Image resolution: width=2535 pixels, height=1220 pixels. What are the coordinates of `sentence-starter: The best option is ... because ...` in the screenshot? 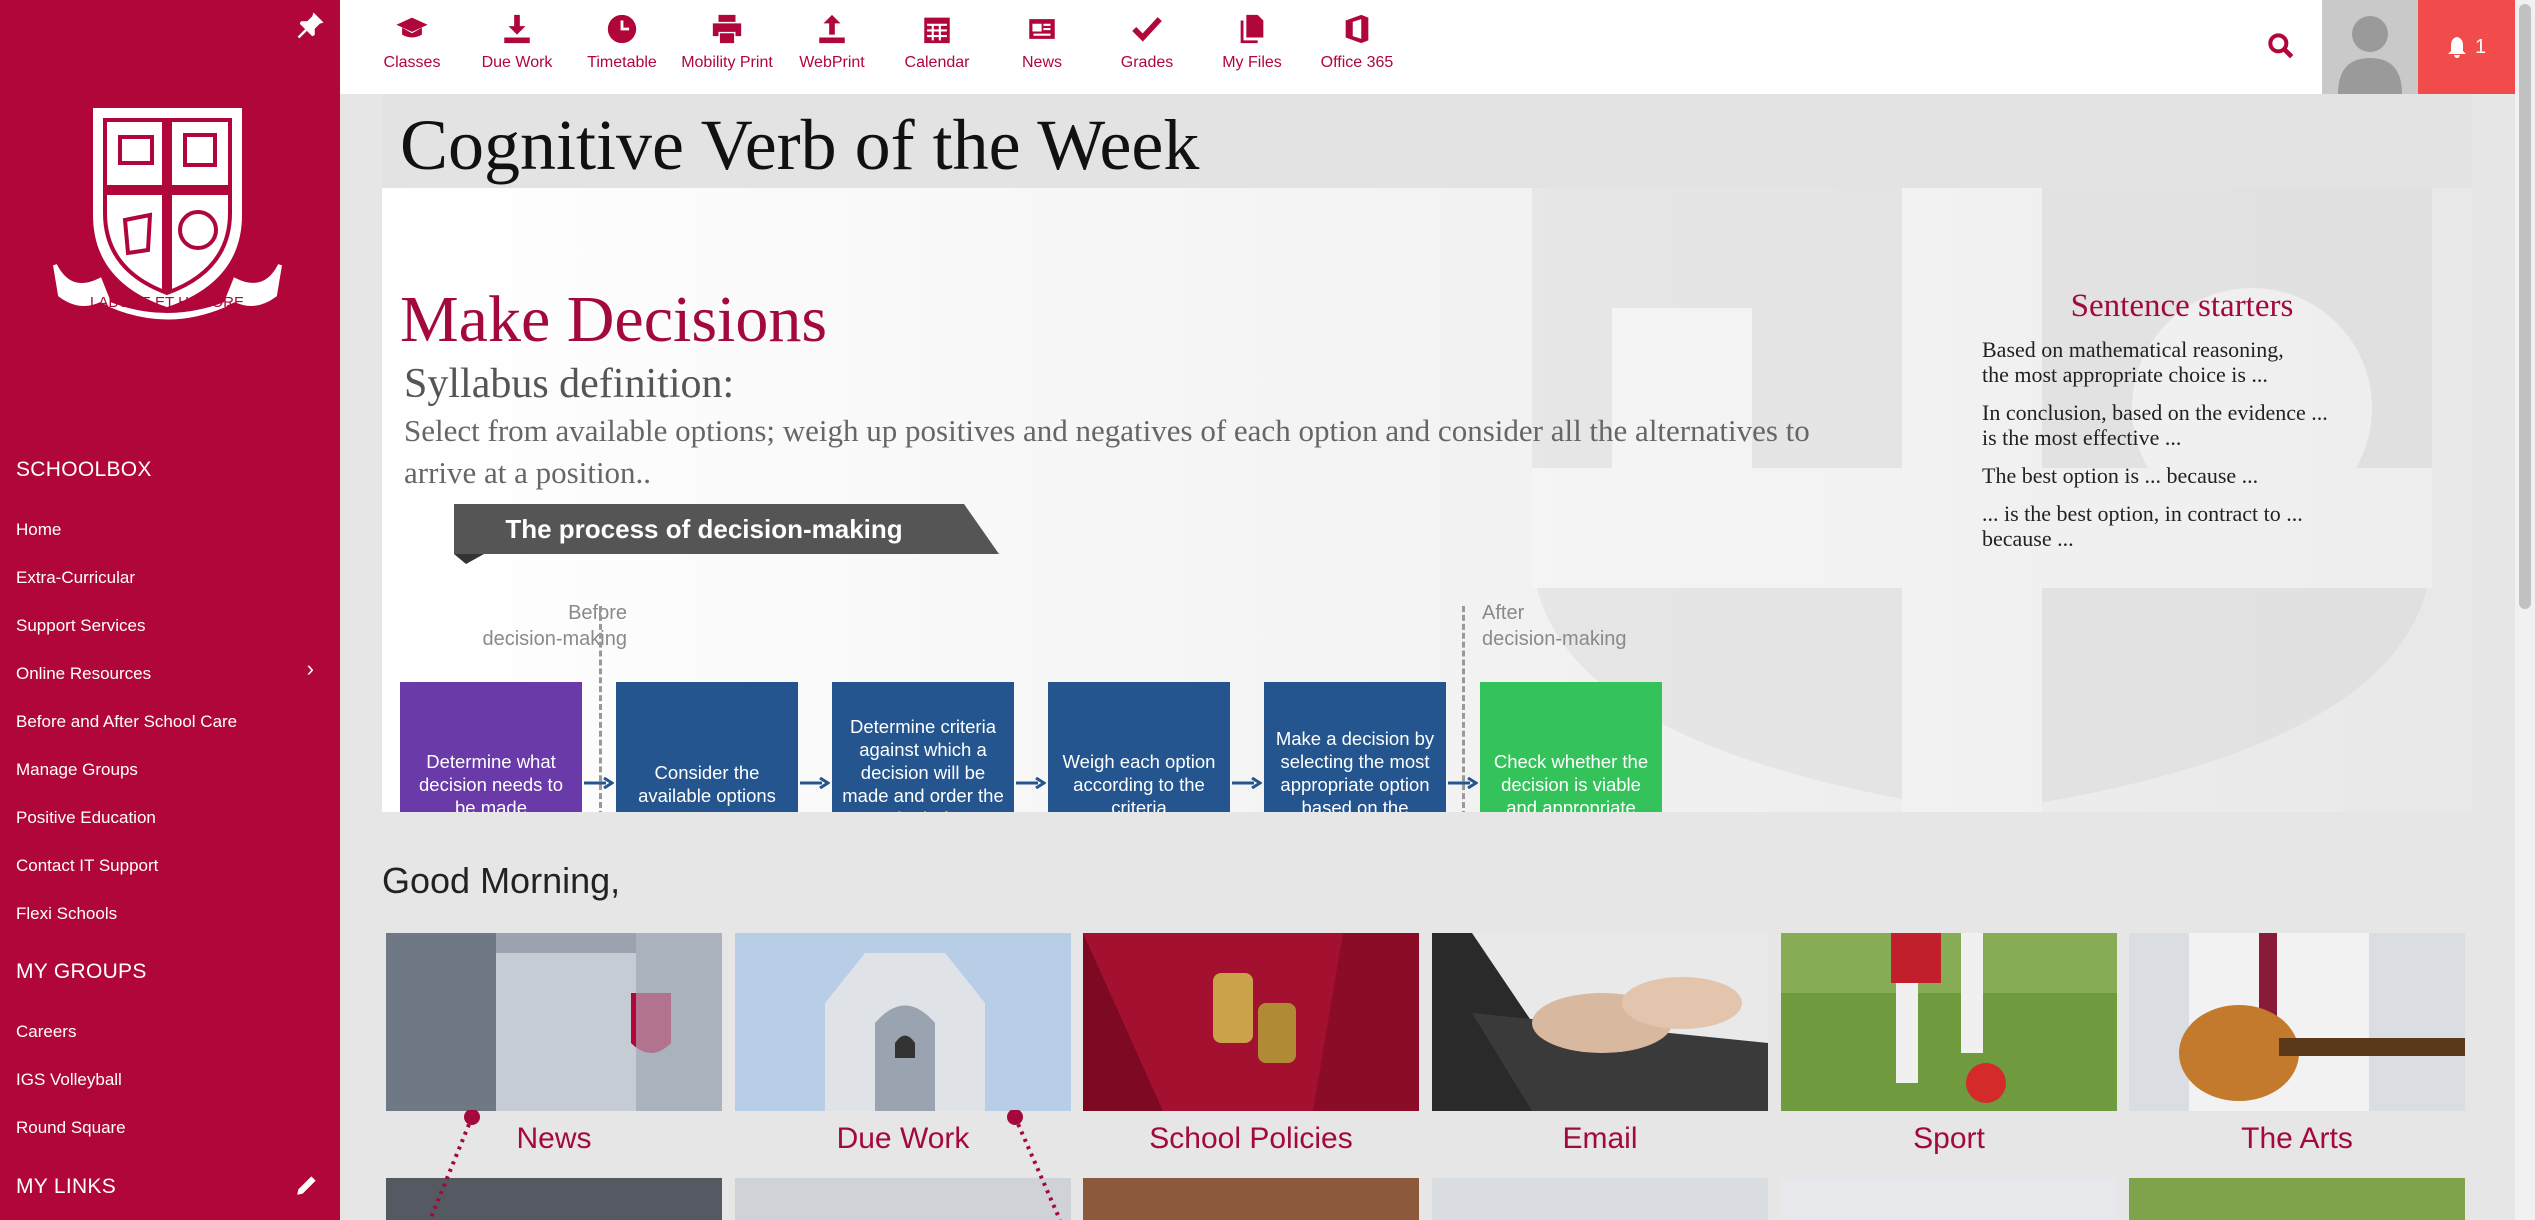 It's located at (2120, 475).